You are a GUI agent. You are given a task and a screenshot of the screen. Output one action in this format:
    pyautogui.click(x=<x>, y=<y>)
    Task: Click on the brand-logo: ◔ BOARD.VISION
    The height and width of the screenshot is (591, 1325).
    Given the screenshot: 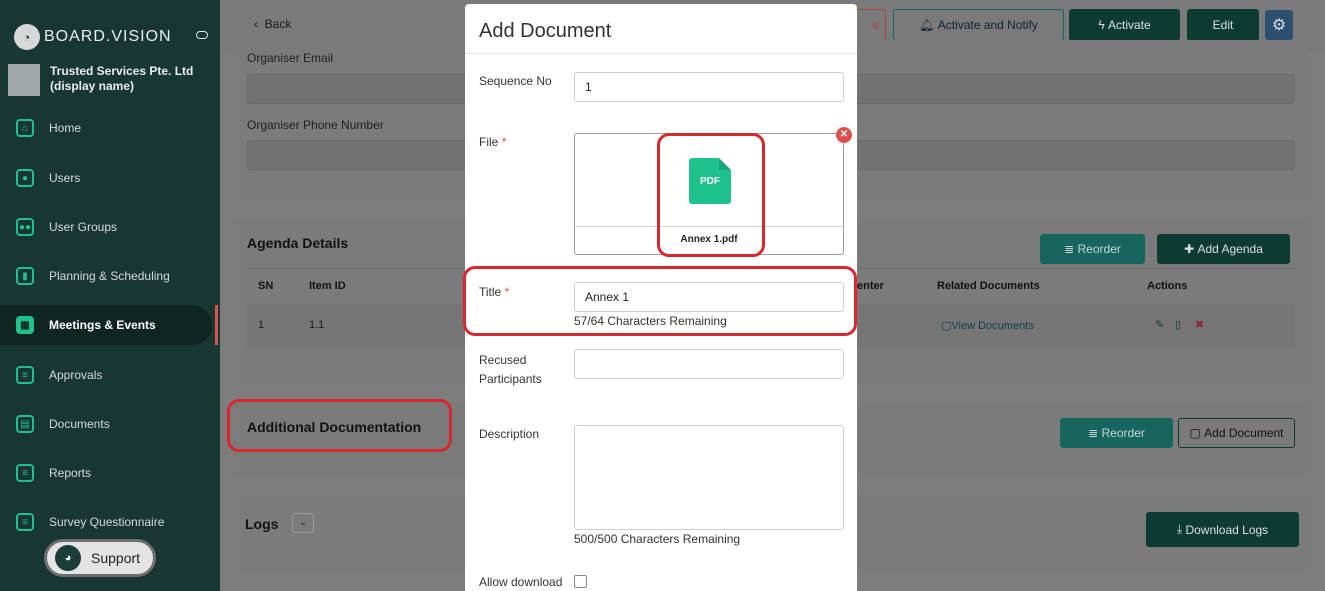 What is the action you would take?
    pyautogui.click(x=111, y=37)
    